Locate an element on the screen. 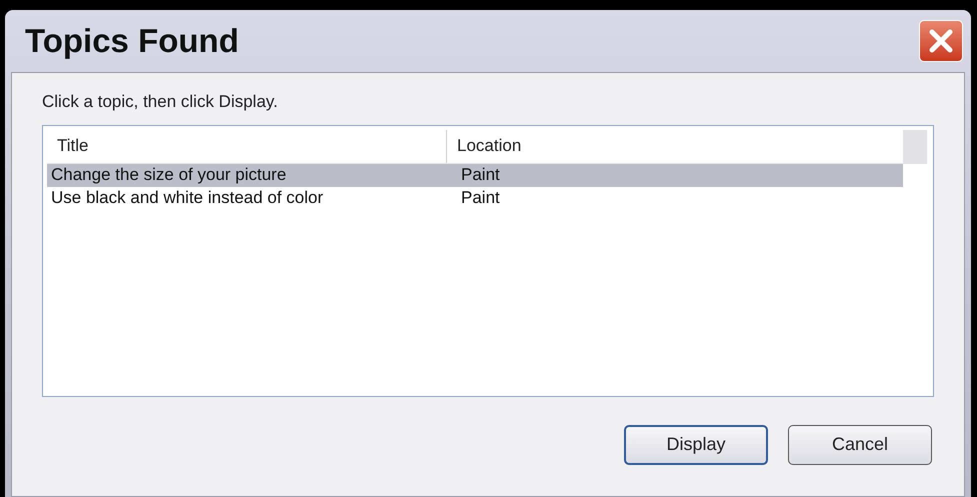 The width and height of the screenshot is (977, 497). column-header: Title is located at coordinates (247, 146).